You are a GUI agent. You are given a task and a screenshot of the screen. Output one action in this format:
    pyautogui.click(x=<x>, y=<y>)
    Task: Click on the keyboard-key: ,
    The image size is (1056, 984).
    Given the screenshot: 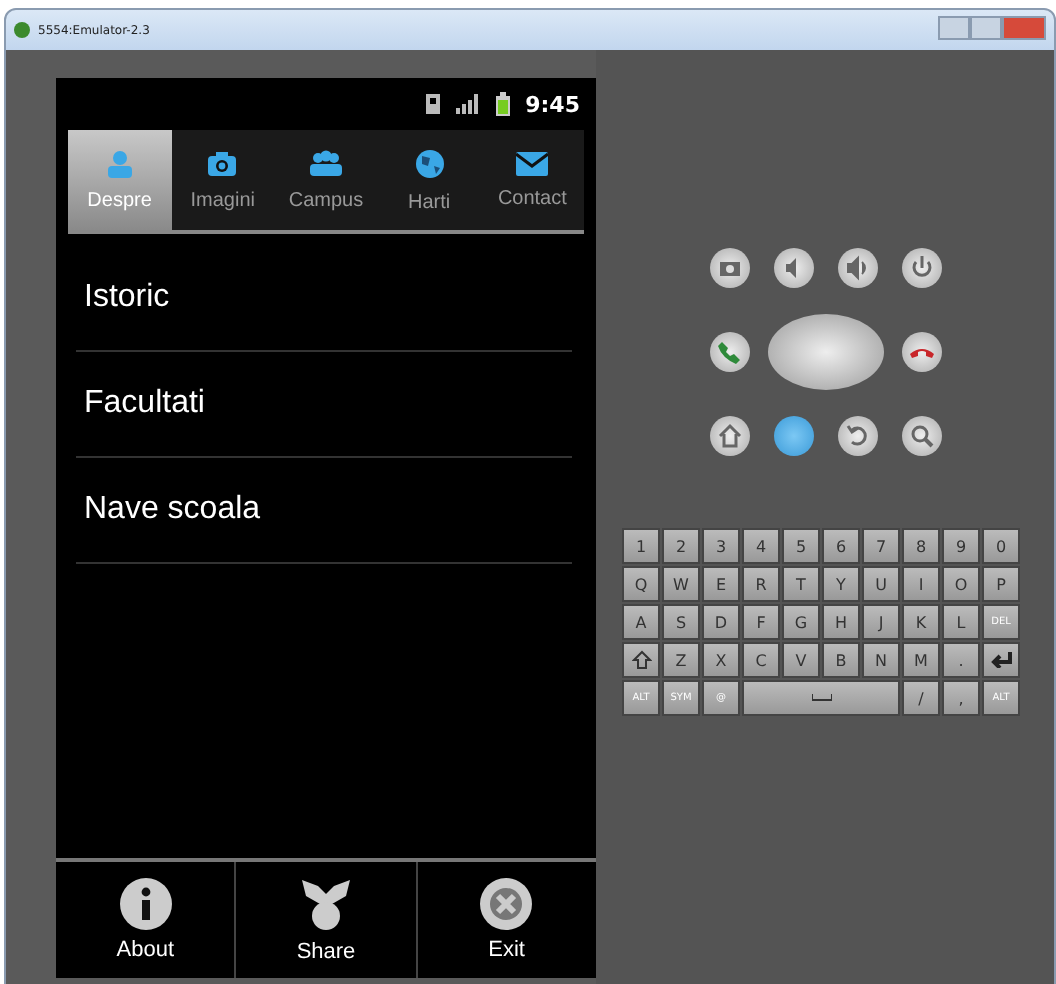 What is the action you would take?
    pyautogui.click(x=961, y=698)
    